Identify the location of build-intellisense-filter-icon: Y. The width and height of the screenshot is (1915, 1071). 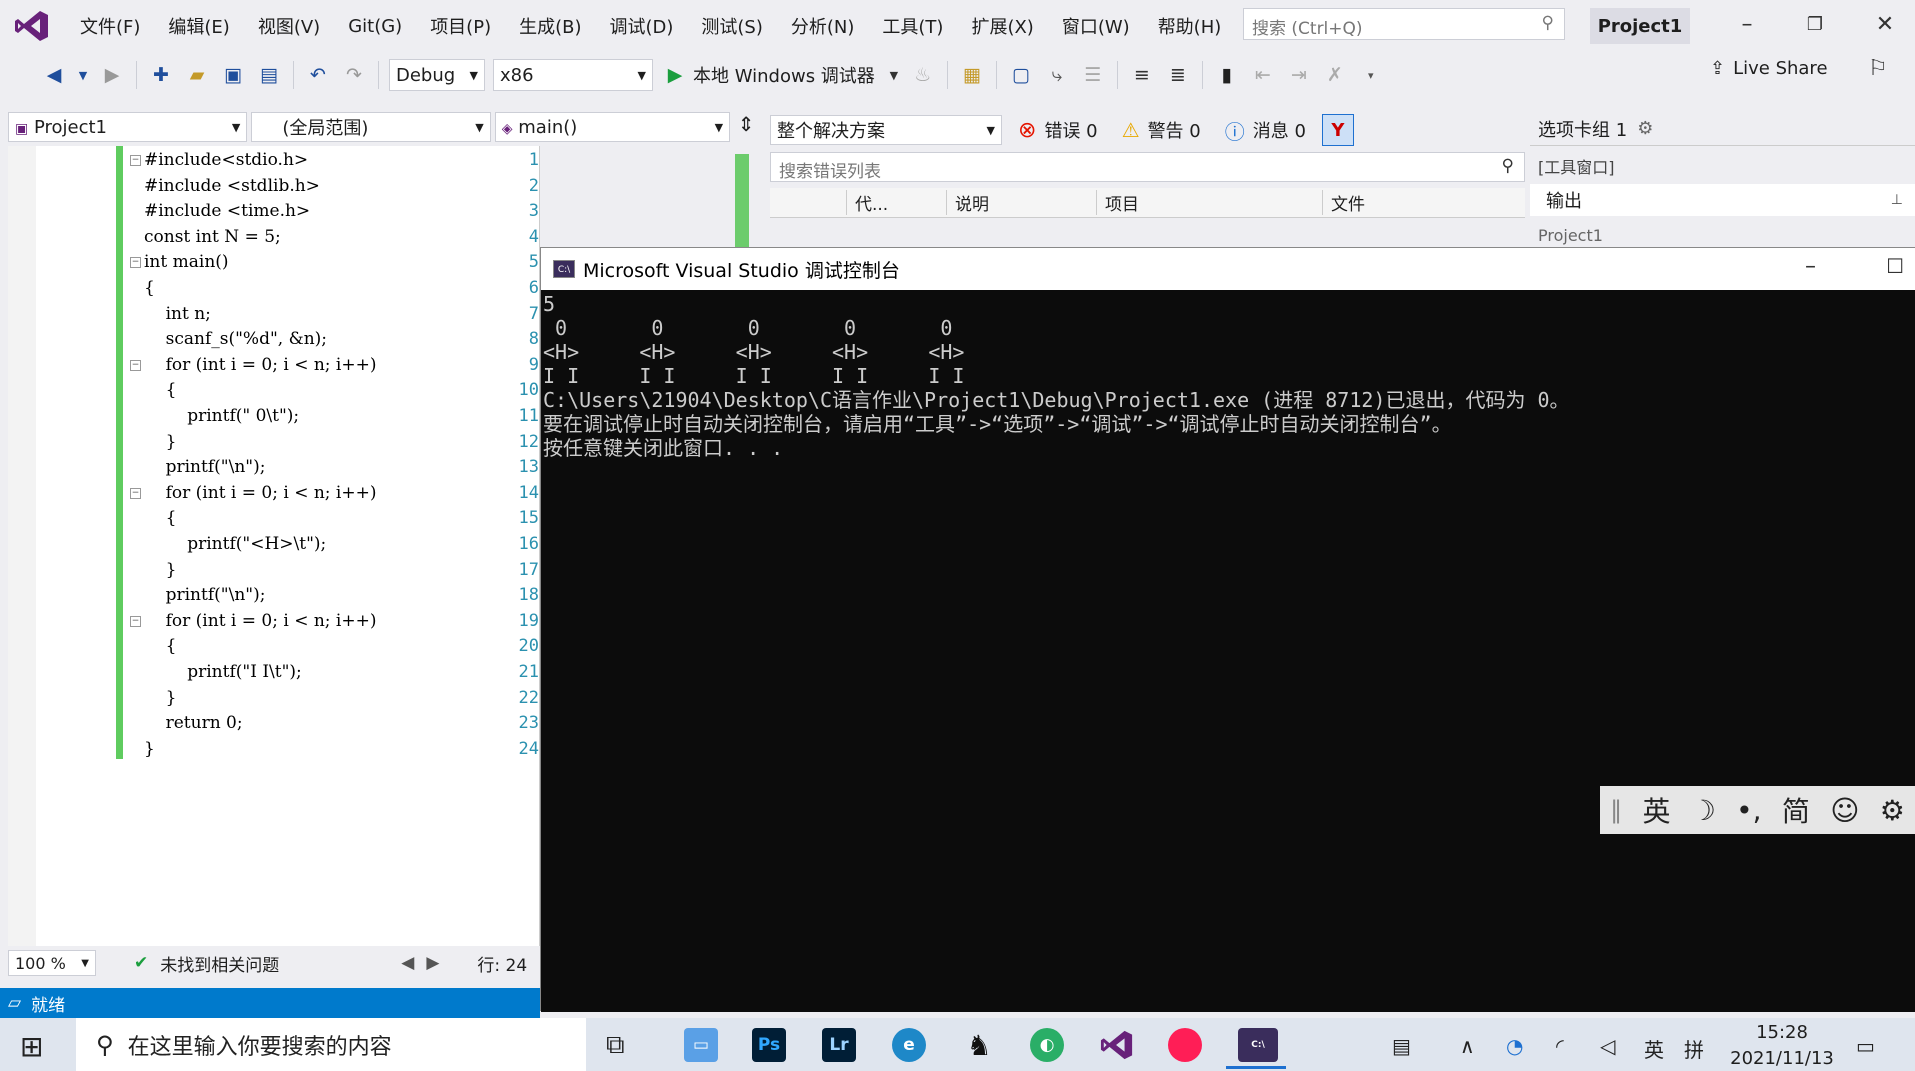
(1337, 130).